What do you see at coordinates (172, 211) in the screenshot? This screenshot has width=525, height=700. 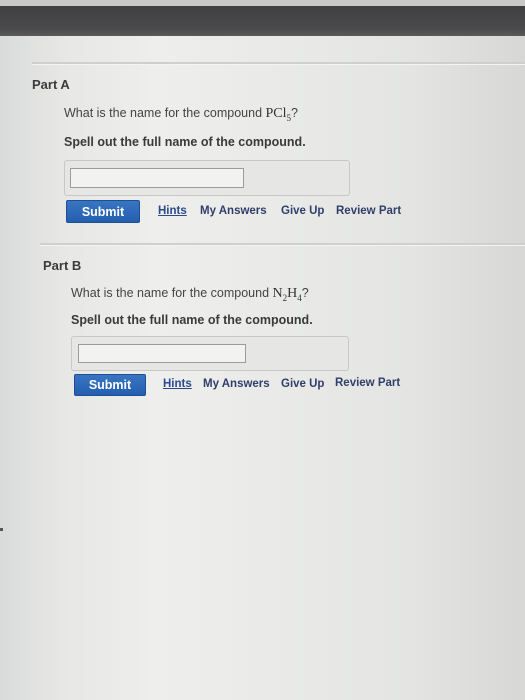 I see `part-a-hints-link: Hints` at bounding box center [172, 211].